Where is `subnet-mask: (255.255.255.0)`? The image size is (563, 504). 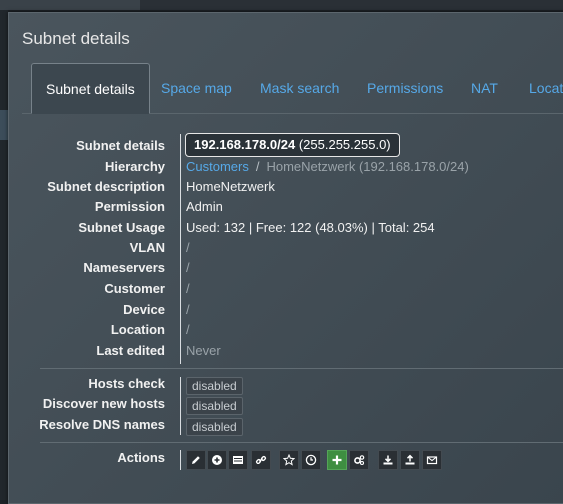
subnet-mask: (255.255.255.0) is located at coordinates (344, 144).